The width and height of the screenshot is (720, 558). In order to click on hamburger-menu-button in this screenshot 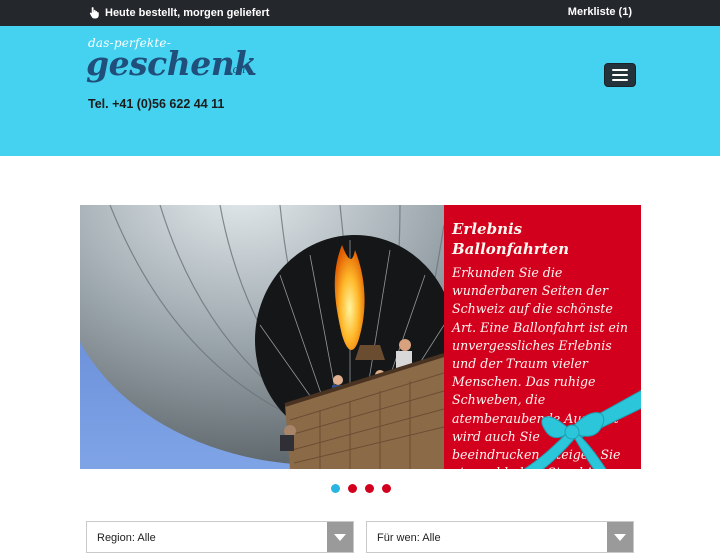, I will do `click(620, 75)`.